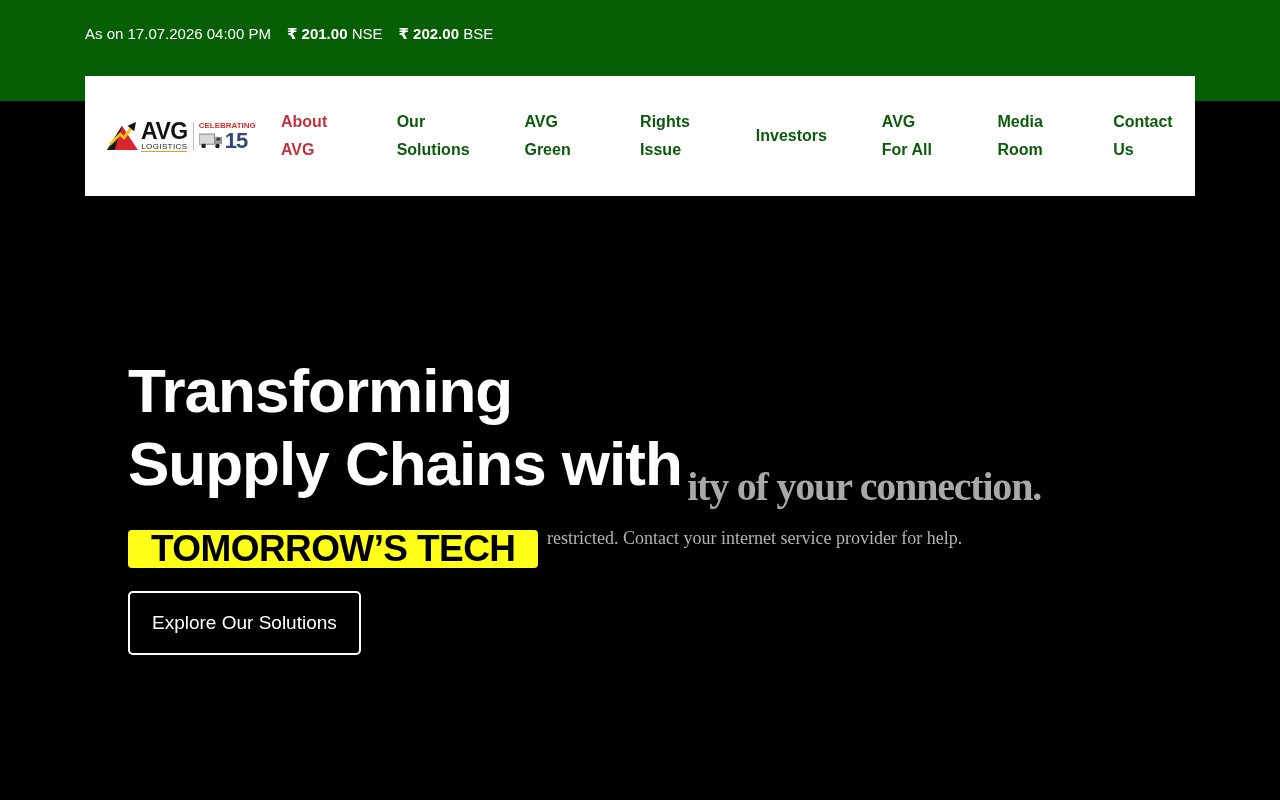 This screenshot has width=1280, height=800. I want to click on nav-link: Rights Issue, so click(670, 136).